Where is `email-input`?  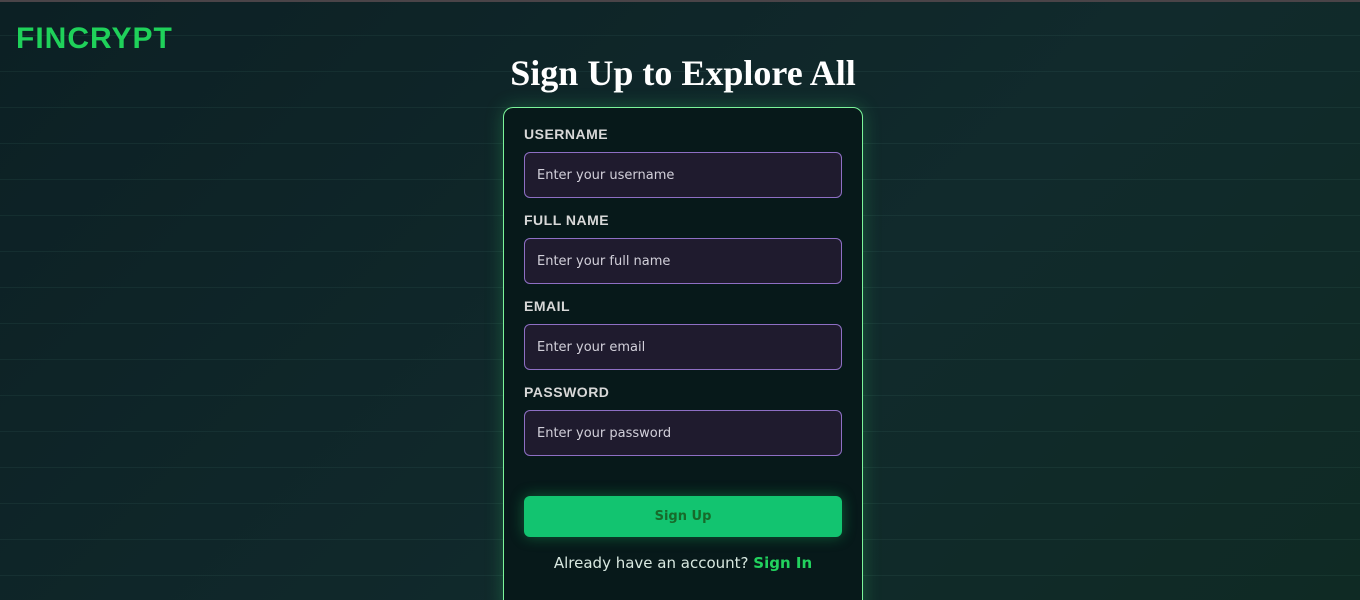
email-input is located at coordinates (683, 347).